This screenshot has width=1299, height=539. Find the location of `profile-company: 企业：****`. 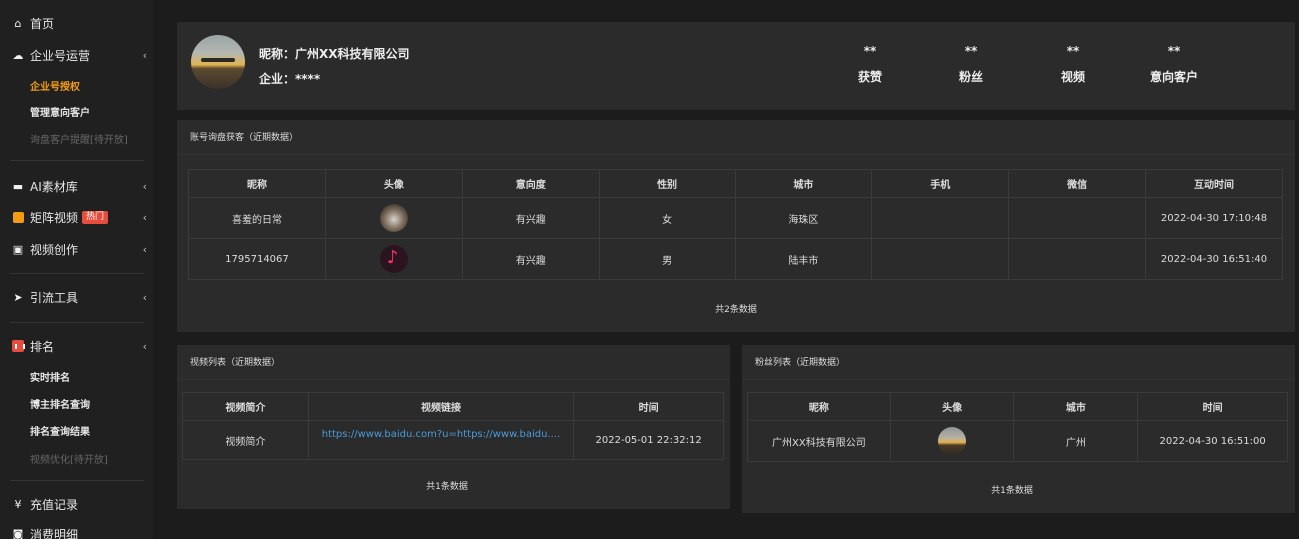

profile-company: 企业：**** is located at coordinates (290, 79).